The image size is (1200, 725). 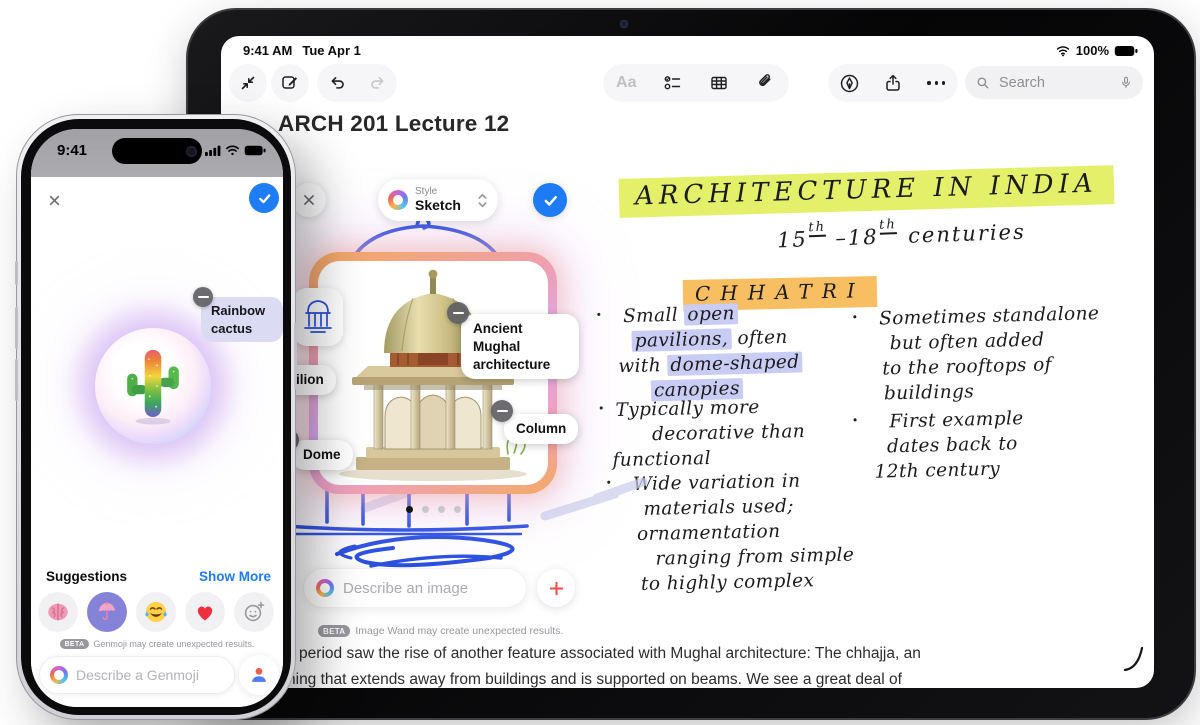 I want to click on genmoji-preview, so click(x=153, y=386).